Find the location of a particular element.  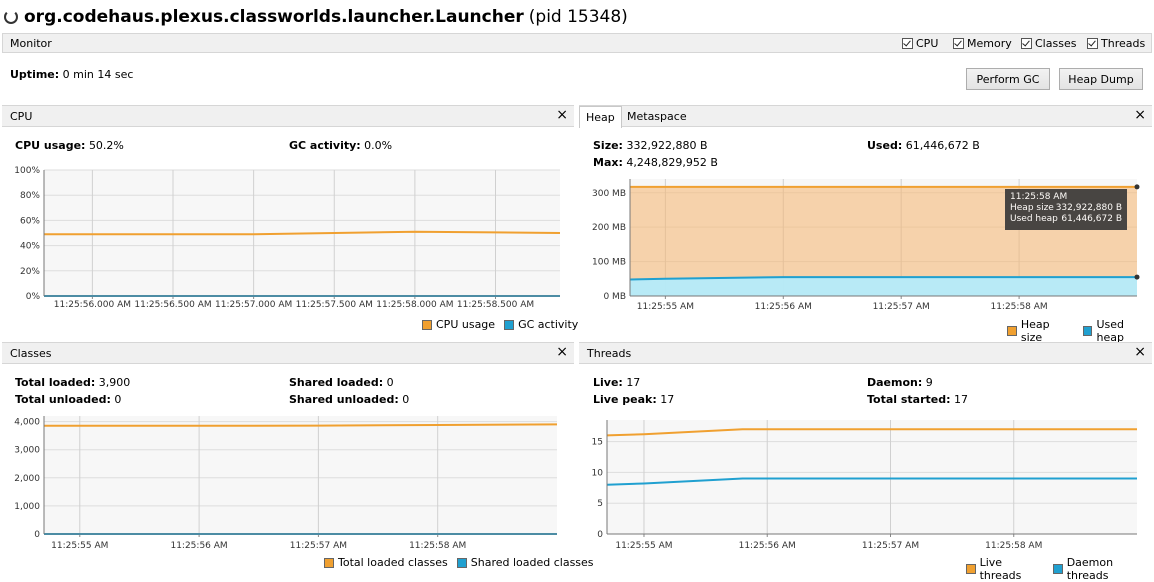

panel-title: Classes is located at coordinates (31, 353).